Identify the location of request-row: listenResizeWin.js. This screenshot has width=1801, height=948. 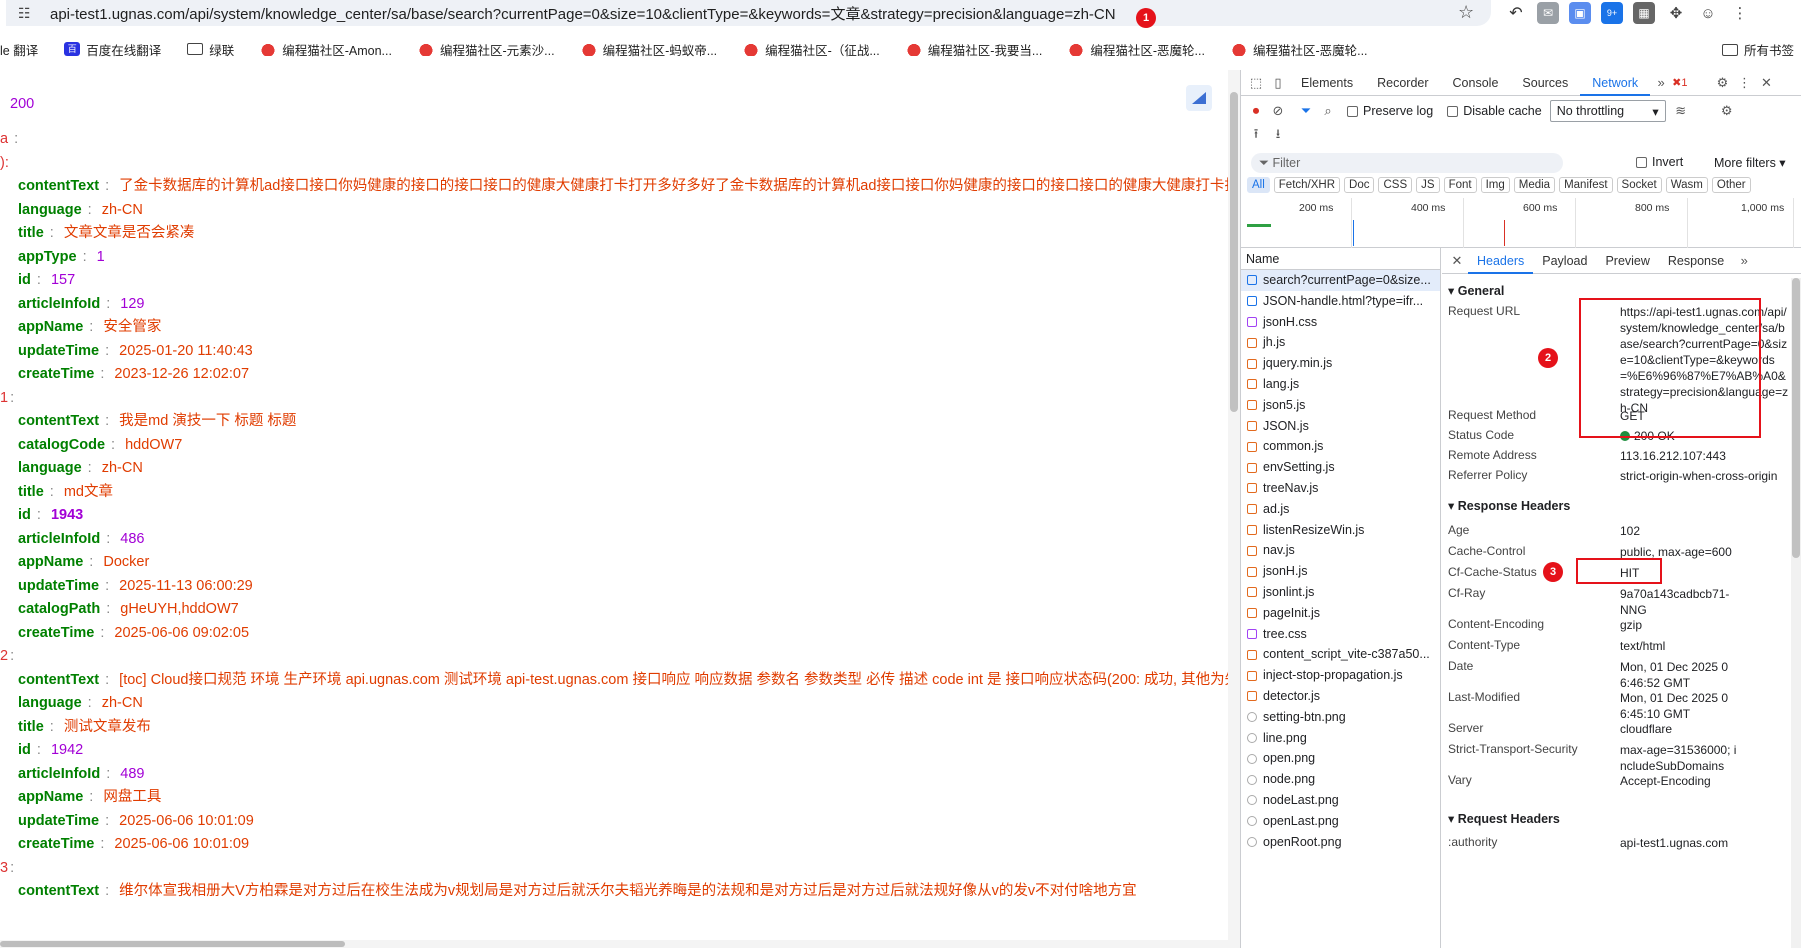
(1340, 530).